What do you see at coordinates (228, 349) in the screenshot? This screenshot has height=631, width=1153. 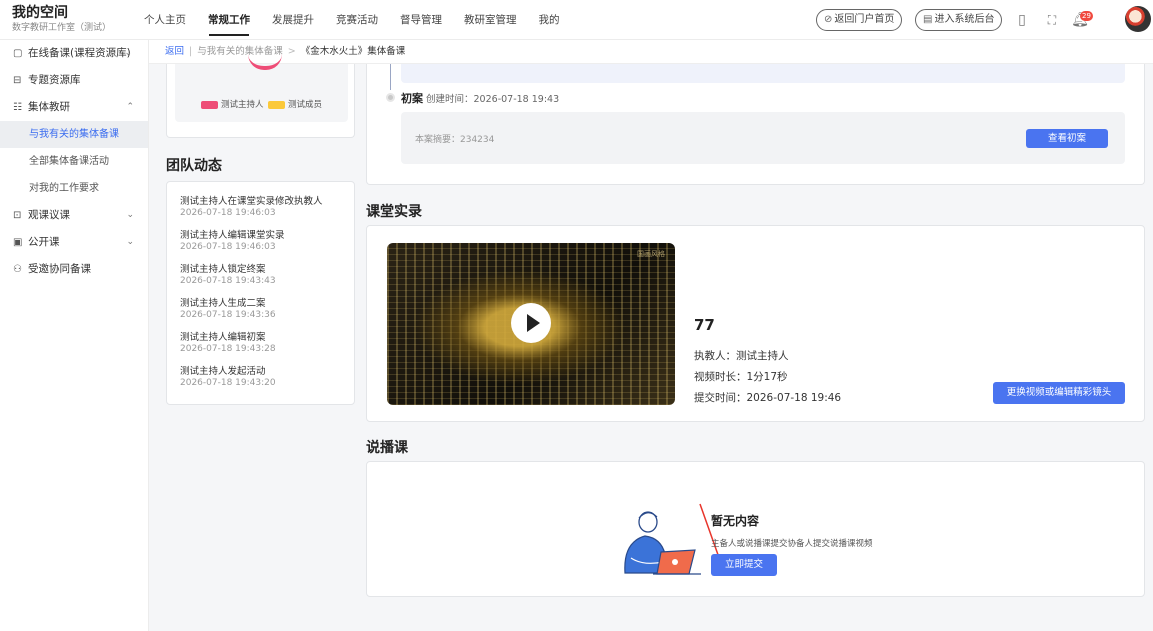 I see `event-time: 2026-07-18 19:43:28` at bounding box center [228, 349].